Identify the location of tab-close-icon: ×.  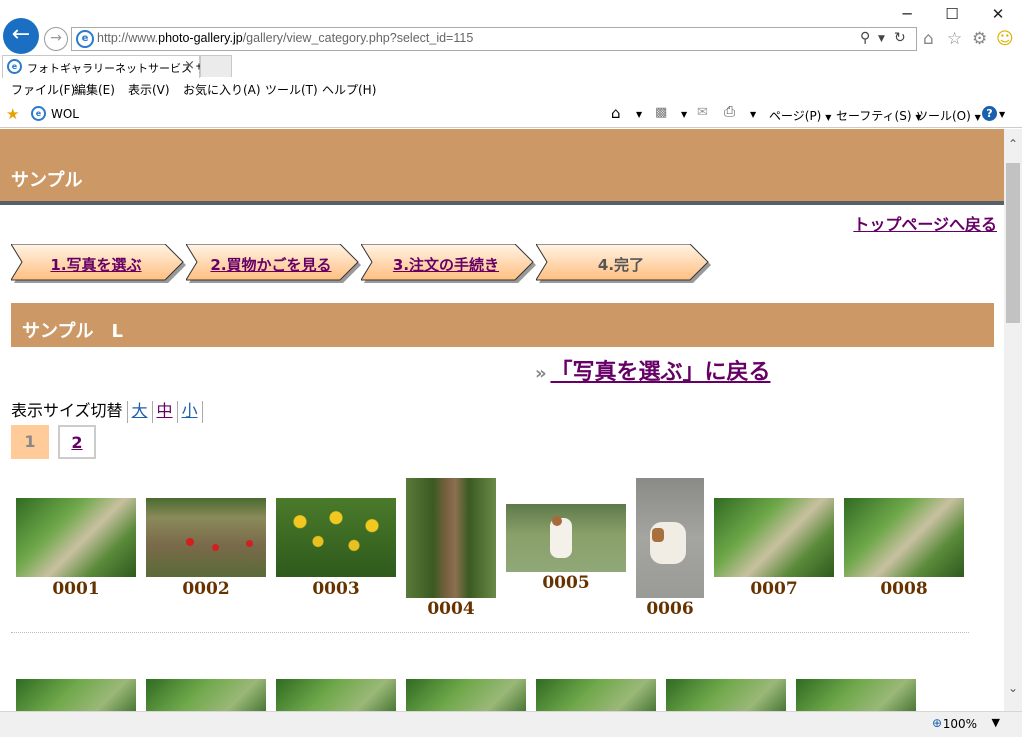
(189, 65).